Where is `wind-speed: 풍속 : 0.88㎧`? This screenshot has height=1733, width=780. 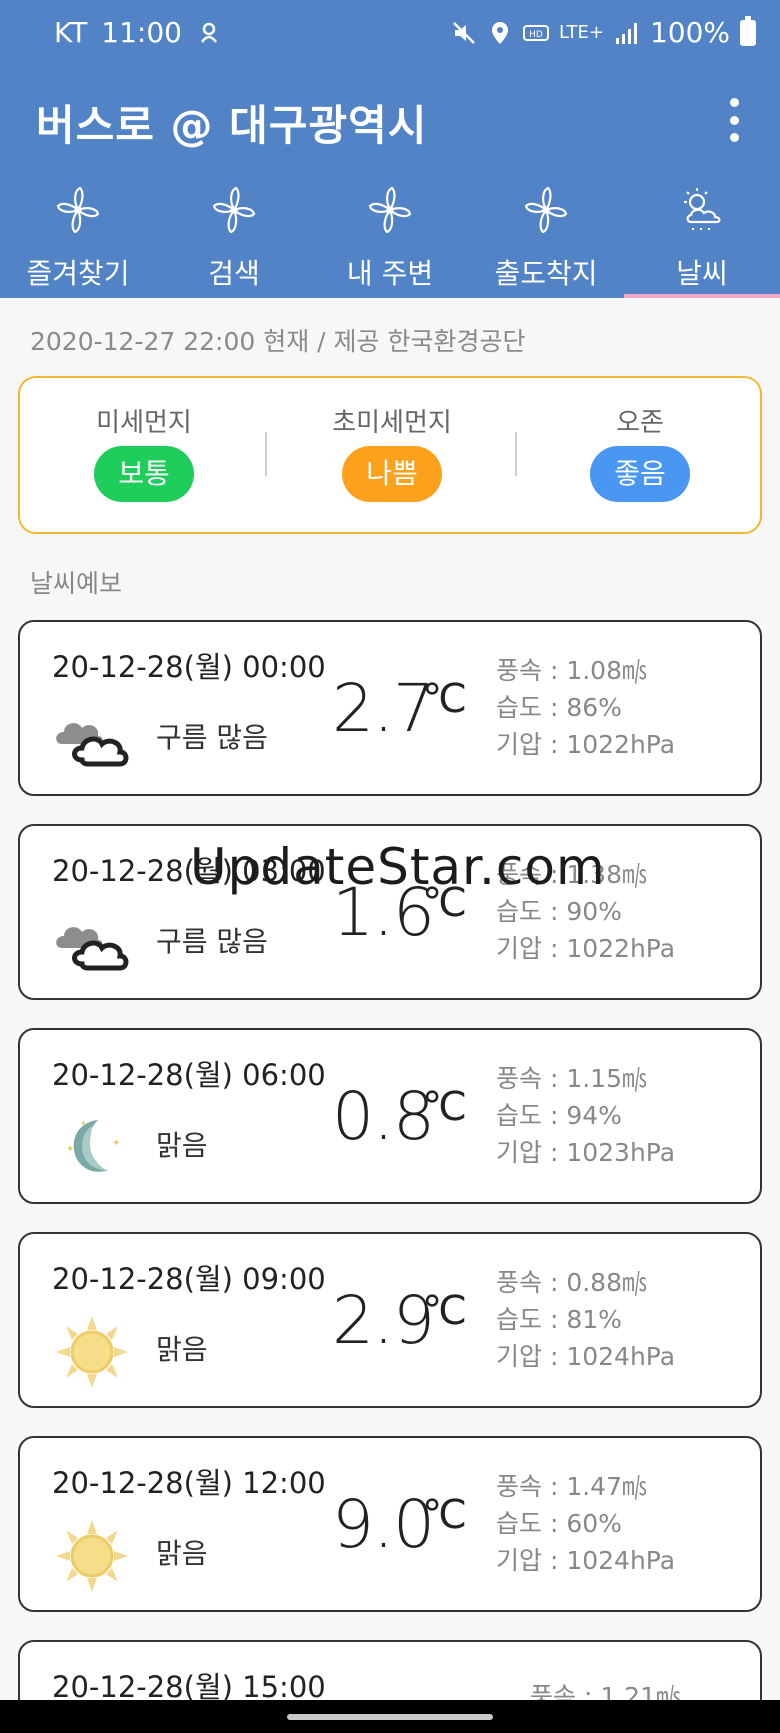
wind-speed: 풍속 : 0.88㎧ is located at coordinates (571, 1282).